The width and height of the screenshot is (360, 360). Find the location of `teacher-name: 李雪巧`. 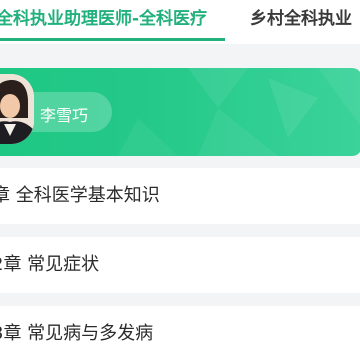

teacher-name: 李雪巧 is located at coordinates (64, 115).